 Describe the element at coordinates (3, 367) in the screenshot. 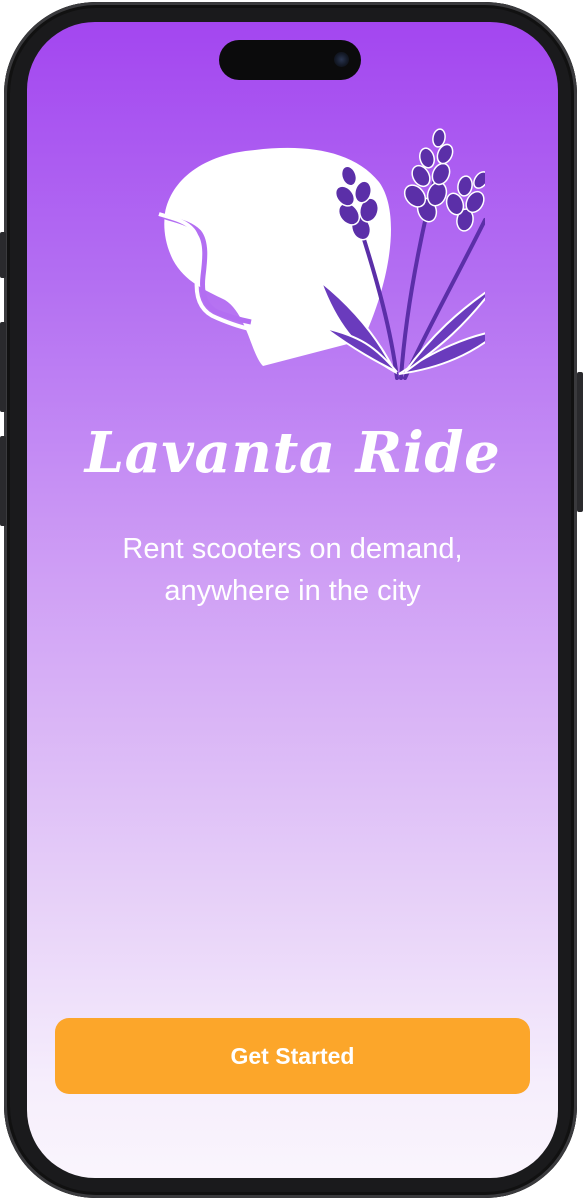

I see `volume-up-button` at that location.